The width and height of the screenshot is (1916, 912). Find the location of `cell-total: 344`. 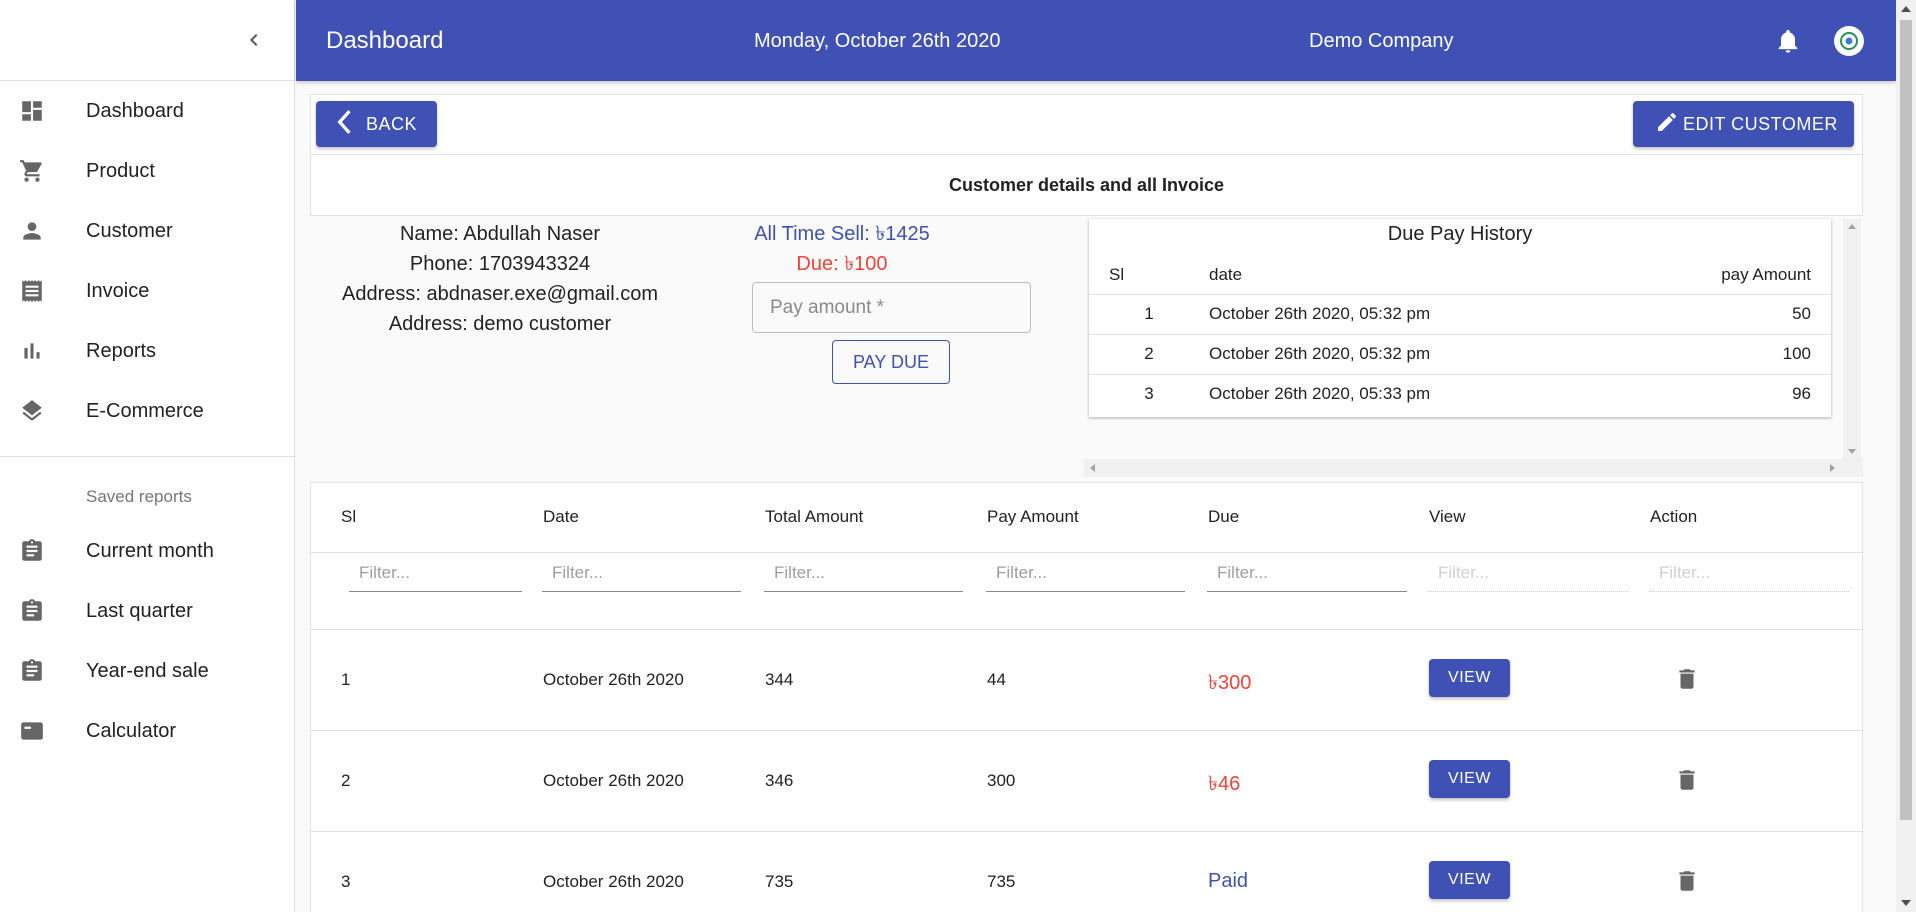

cell-total: 344 is located at coordinates (779, 679).